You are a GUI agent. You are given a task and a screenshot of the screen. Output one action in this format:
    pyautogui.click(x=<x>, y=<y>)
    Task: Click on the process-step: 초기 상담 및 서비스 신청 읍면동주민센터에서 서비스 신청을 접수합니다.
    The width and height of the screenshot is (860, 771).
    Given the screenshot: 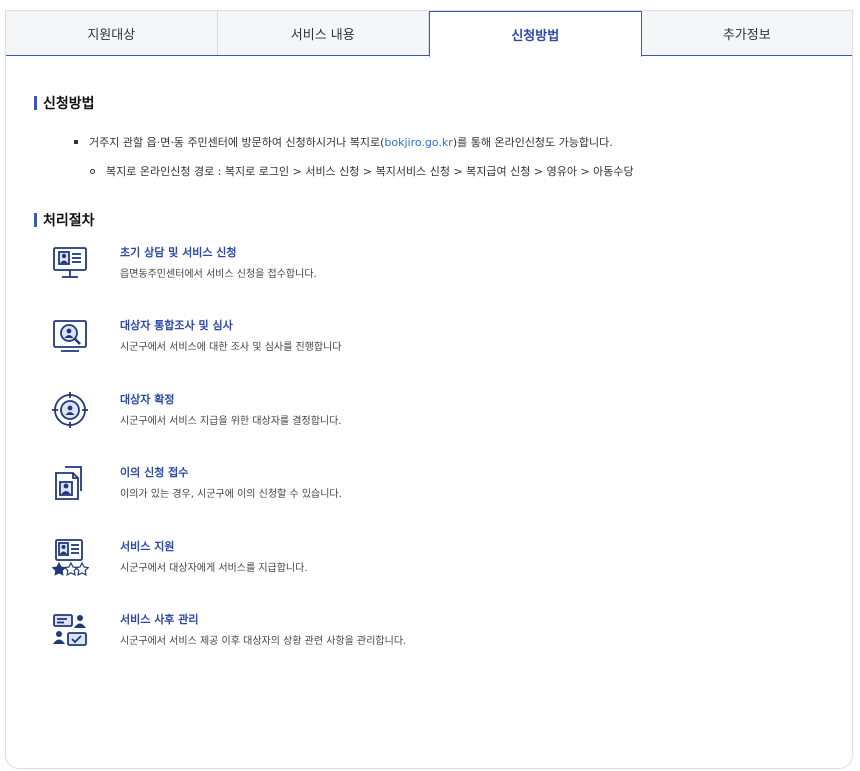 What is the action you would take?
    pyautogui.click(x=437, y=277)
    